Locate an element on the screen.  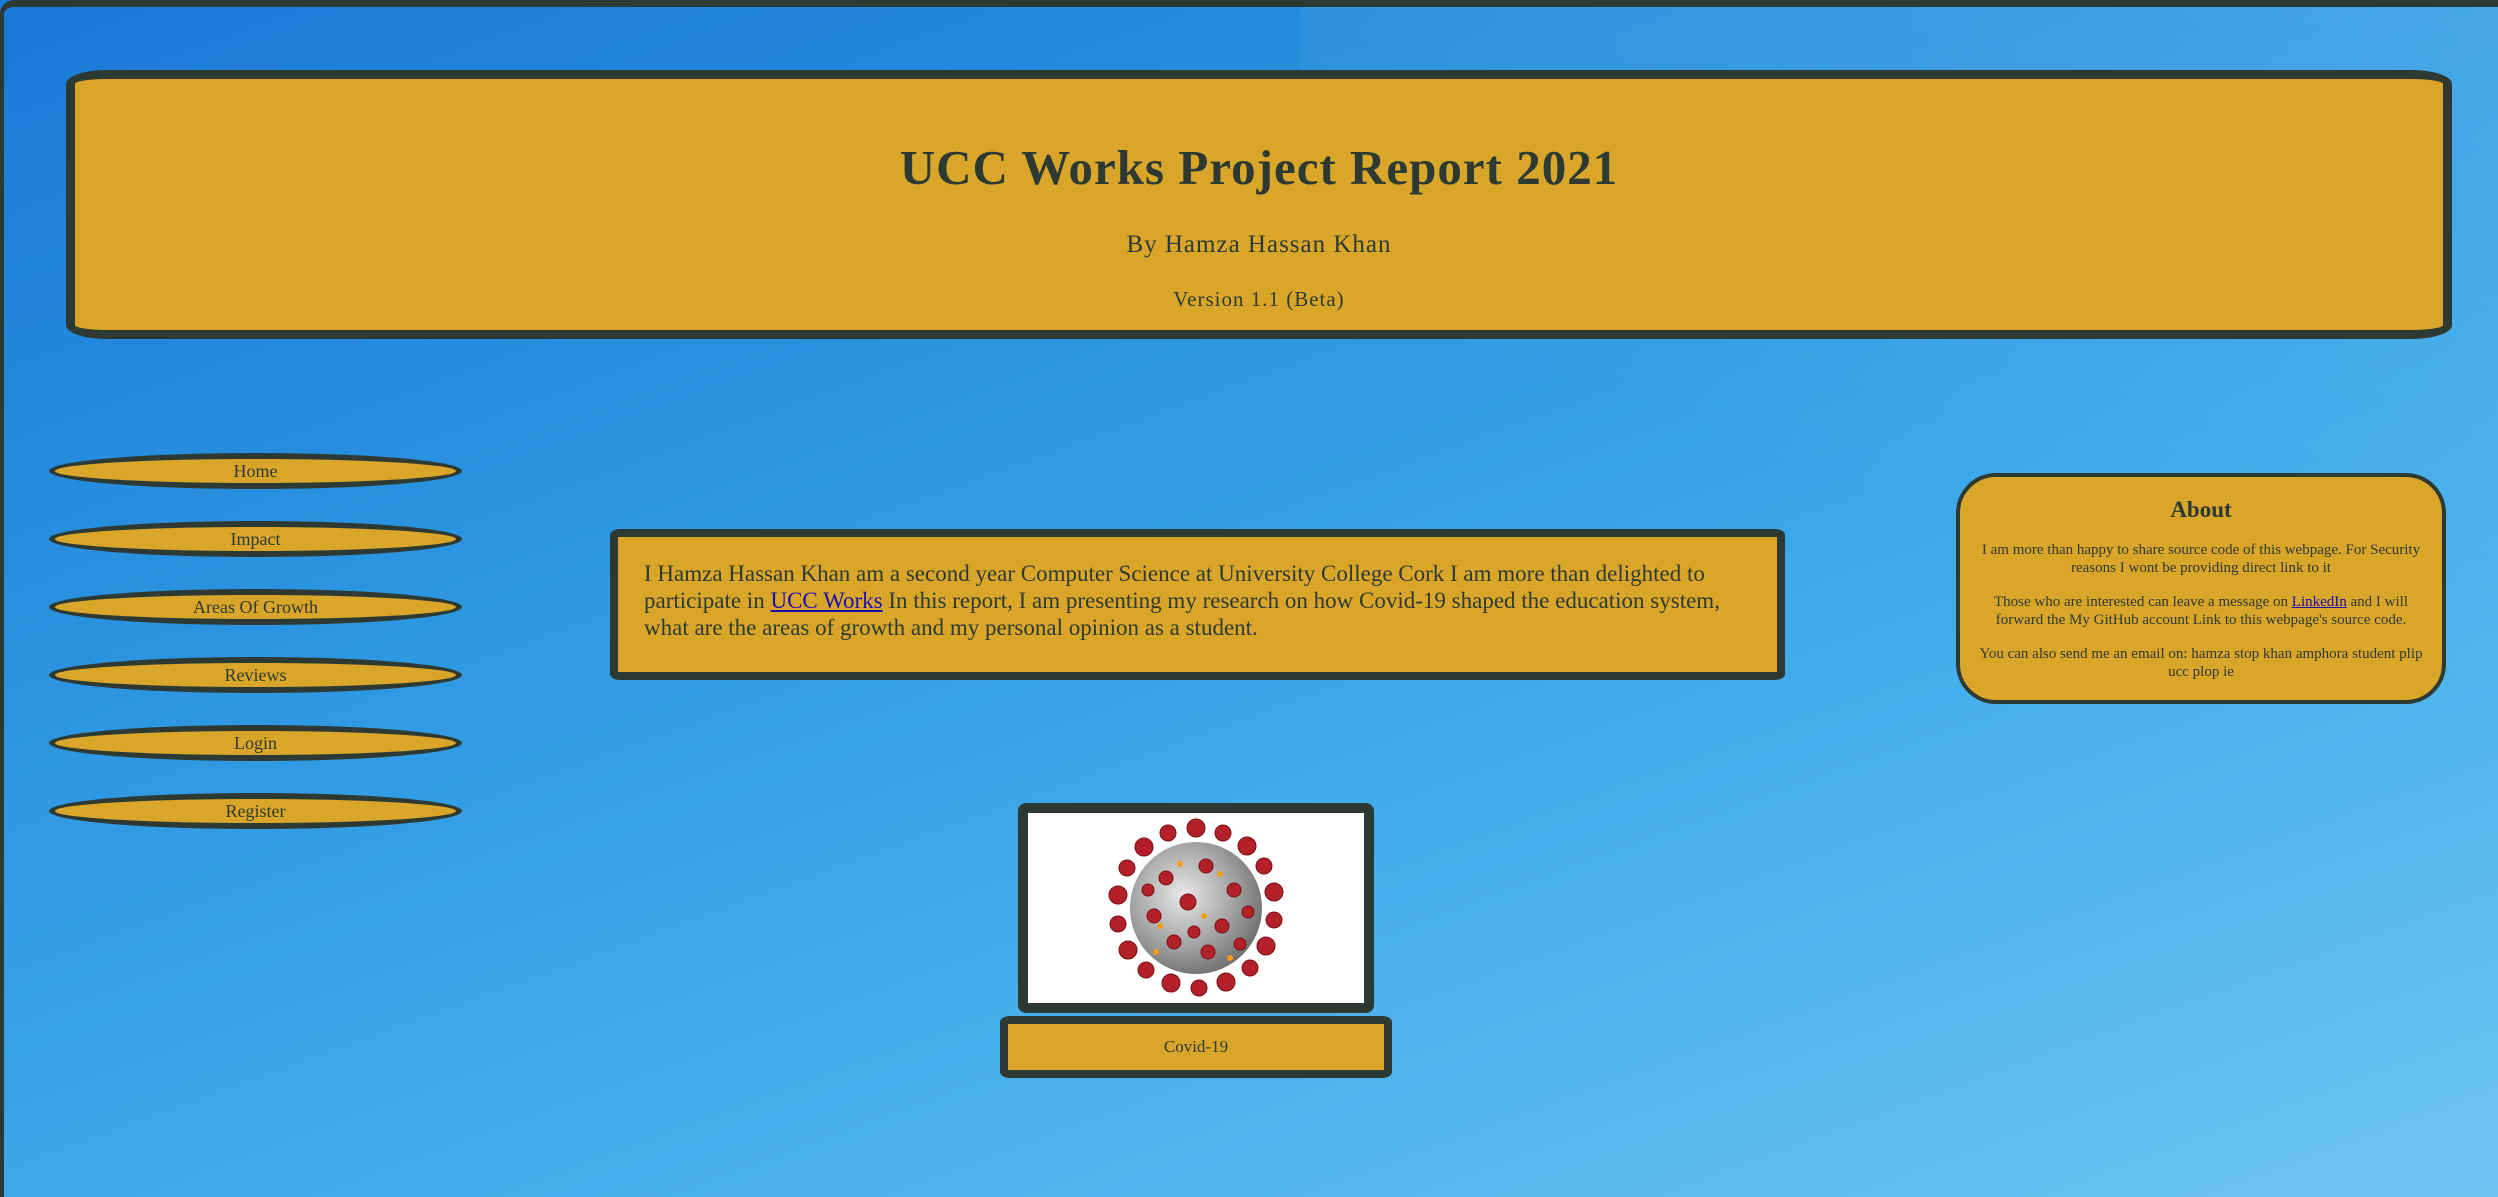
covid-image is located at coordinates (1196, 908).